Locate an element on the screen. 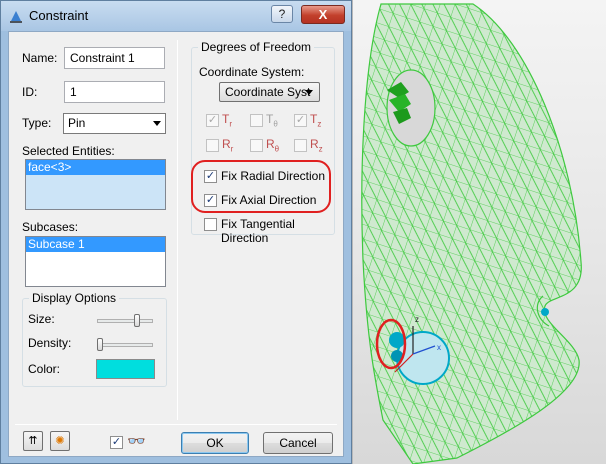  show-glasses-checkbox: ✓ is located at coordinates (116, 442).